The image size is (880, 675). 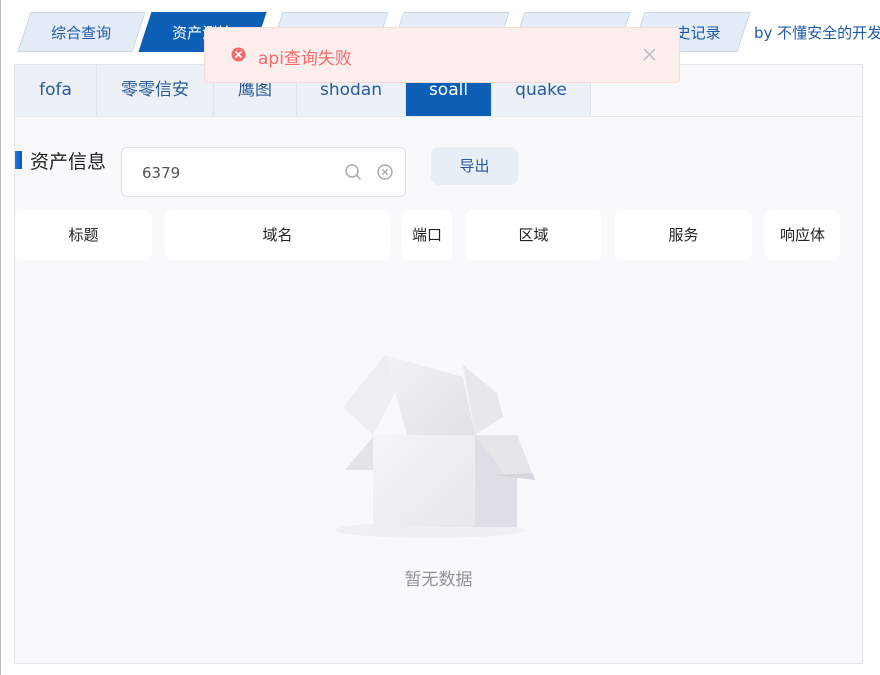 What do you see at coordinates (427, 235) in the screenshot?
I see `column-header-port: 端口` at bounding box center [427, 235].